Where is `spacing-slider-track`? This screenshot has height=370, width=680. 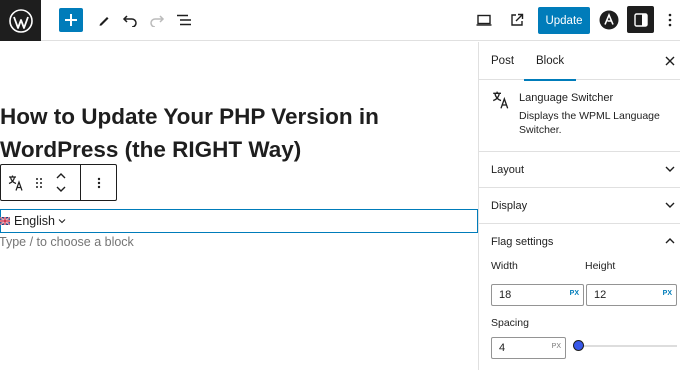 spacing-slider-track is located at coordinates (628, 346).